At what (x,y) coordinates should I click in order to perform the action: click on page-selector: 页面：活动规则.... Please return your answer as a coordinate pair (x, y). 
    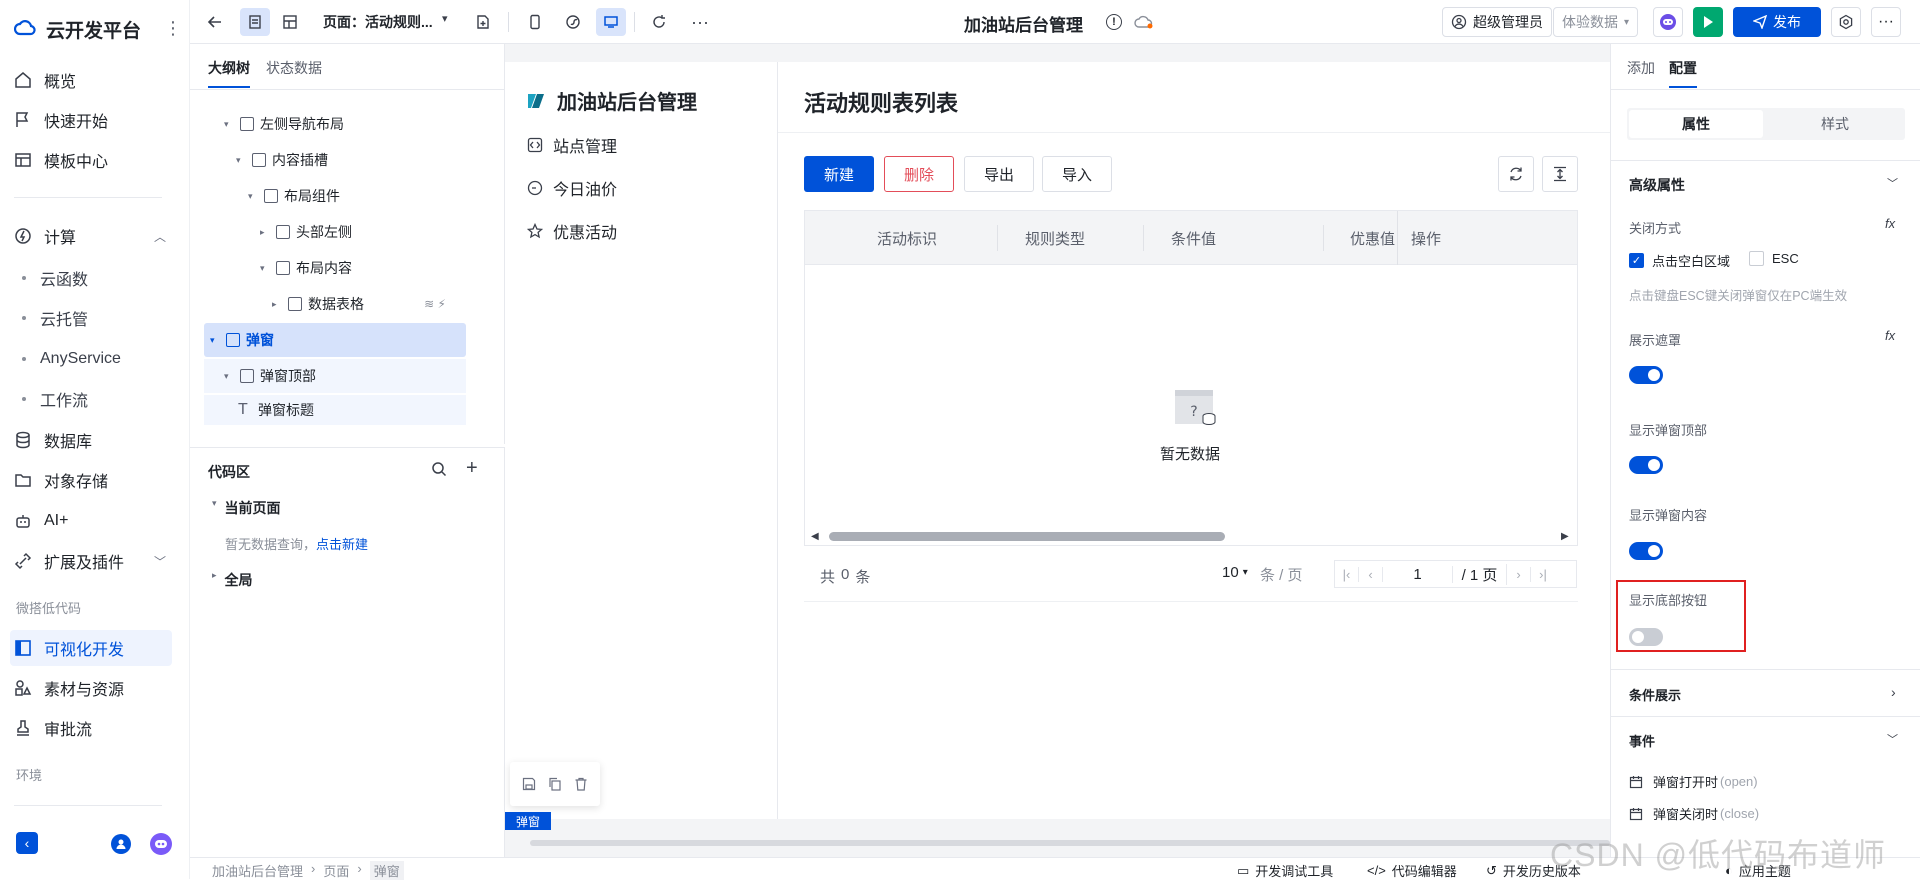
    Looking at the image, I should click on (378, 22).